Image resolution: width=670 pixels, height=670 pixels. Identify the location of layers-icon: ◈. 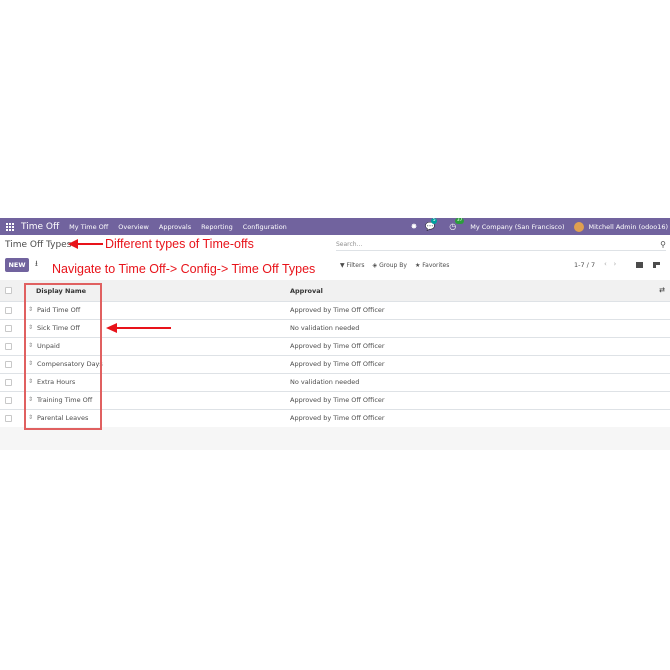
(375, 265).